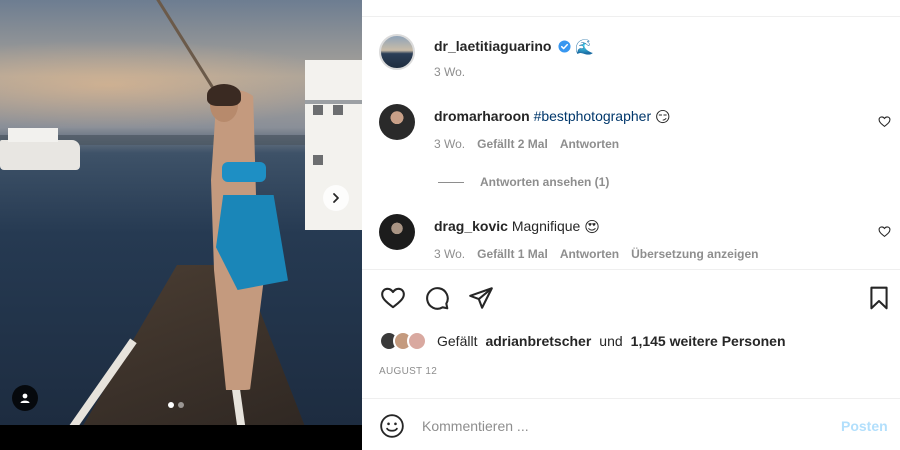 The width and height of the screenshot is (900, 450). I want to click on author-row: dr_laetitiaguarino 🌊, so click(514, 46).